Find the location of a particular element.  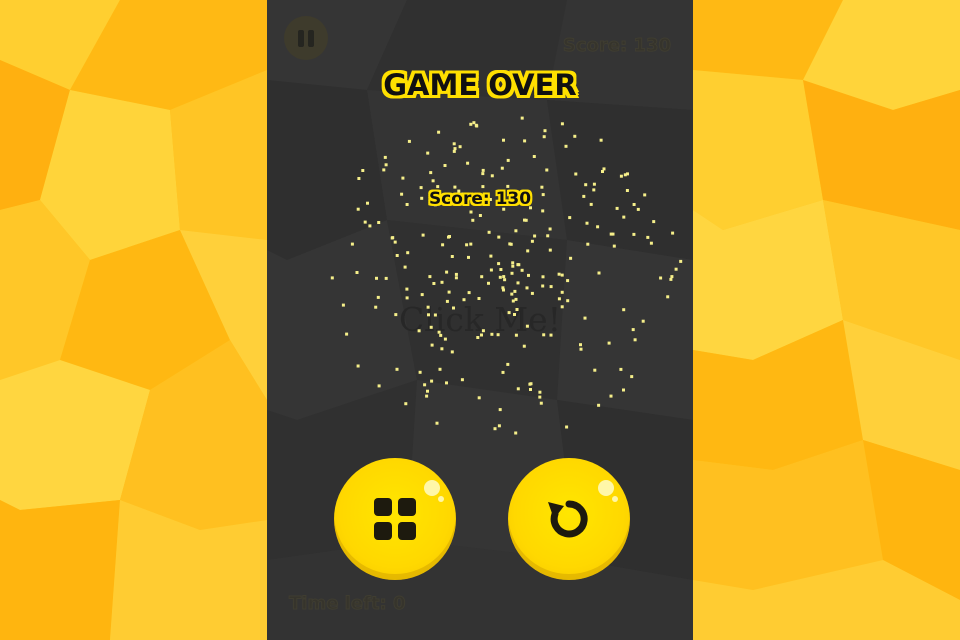

restart-icon is located at coordinates (568, 519).